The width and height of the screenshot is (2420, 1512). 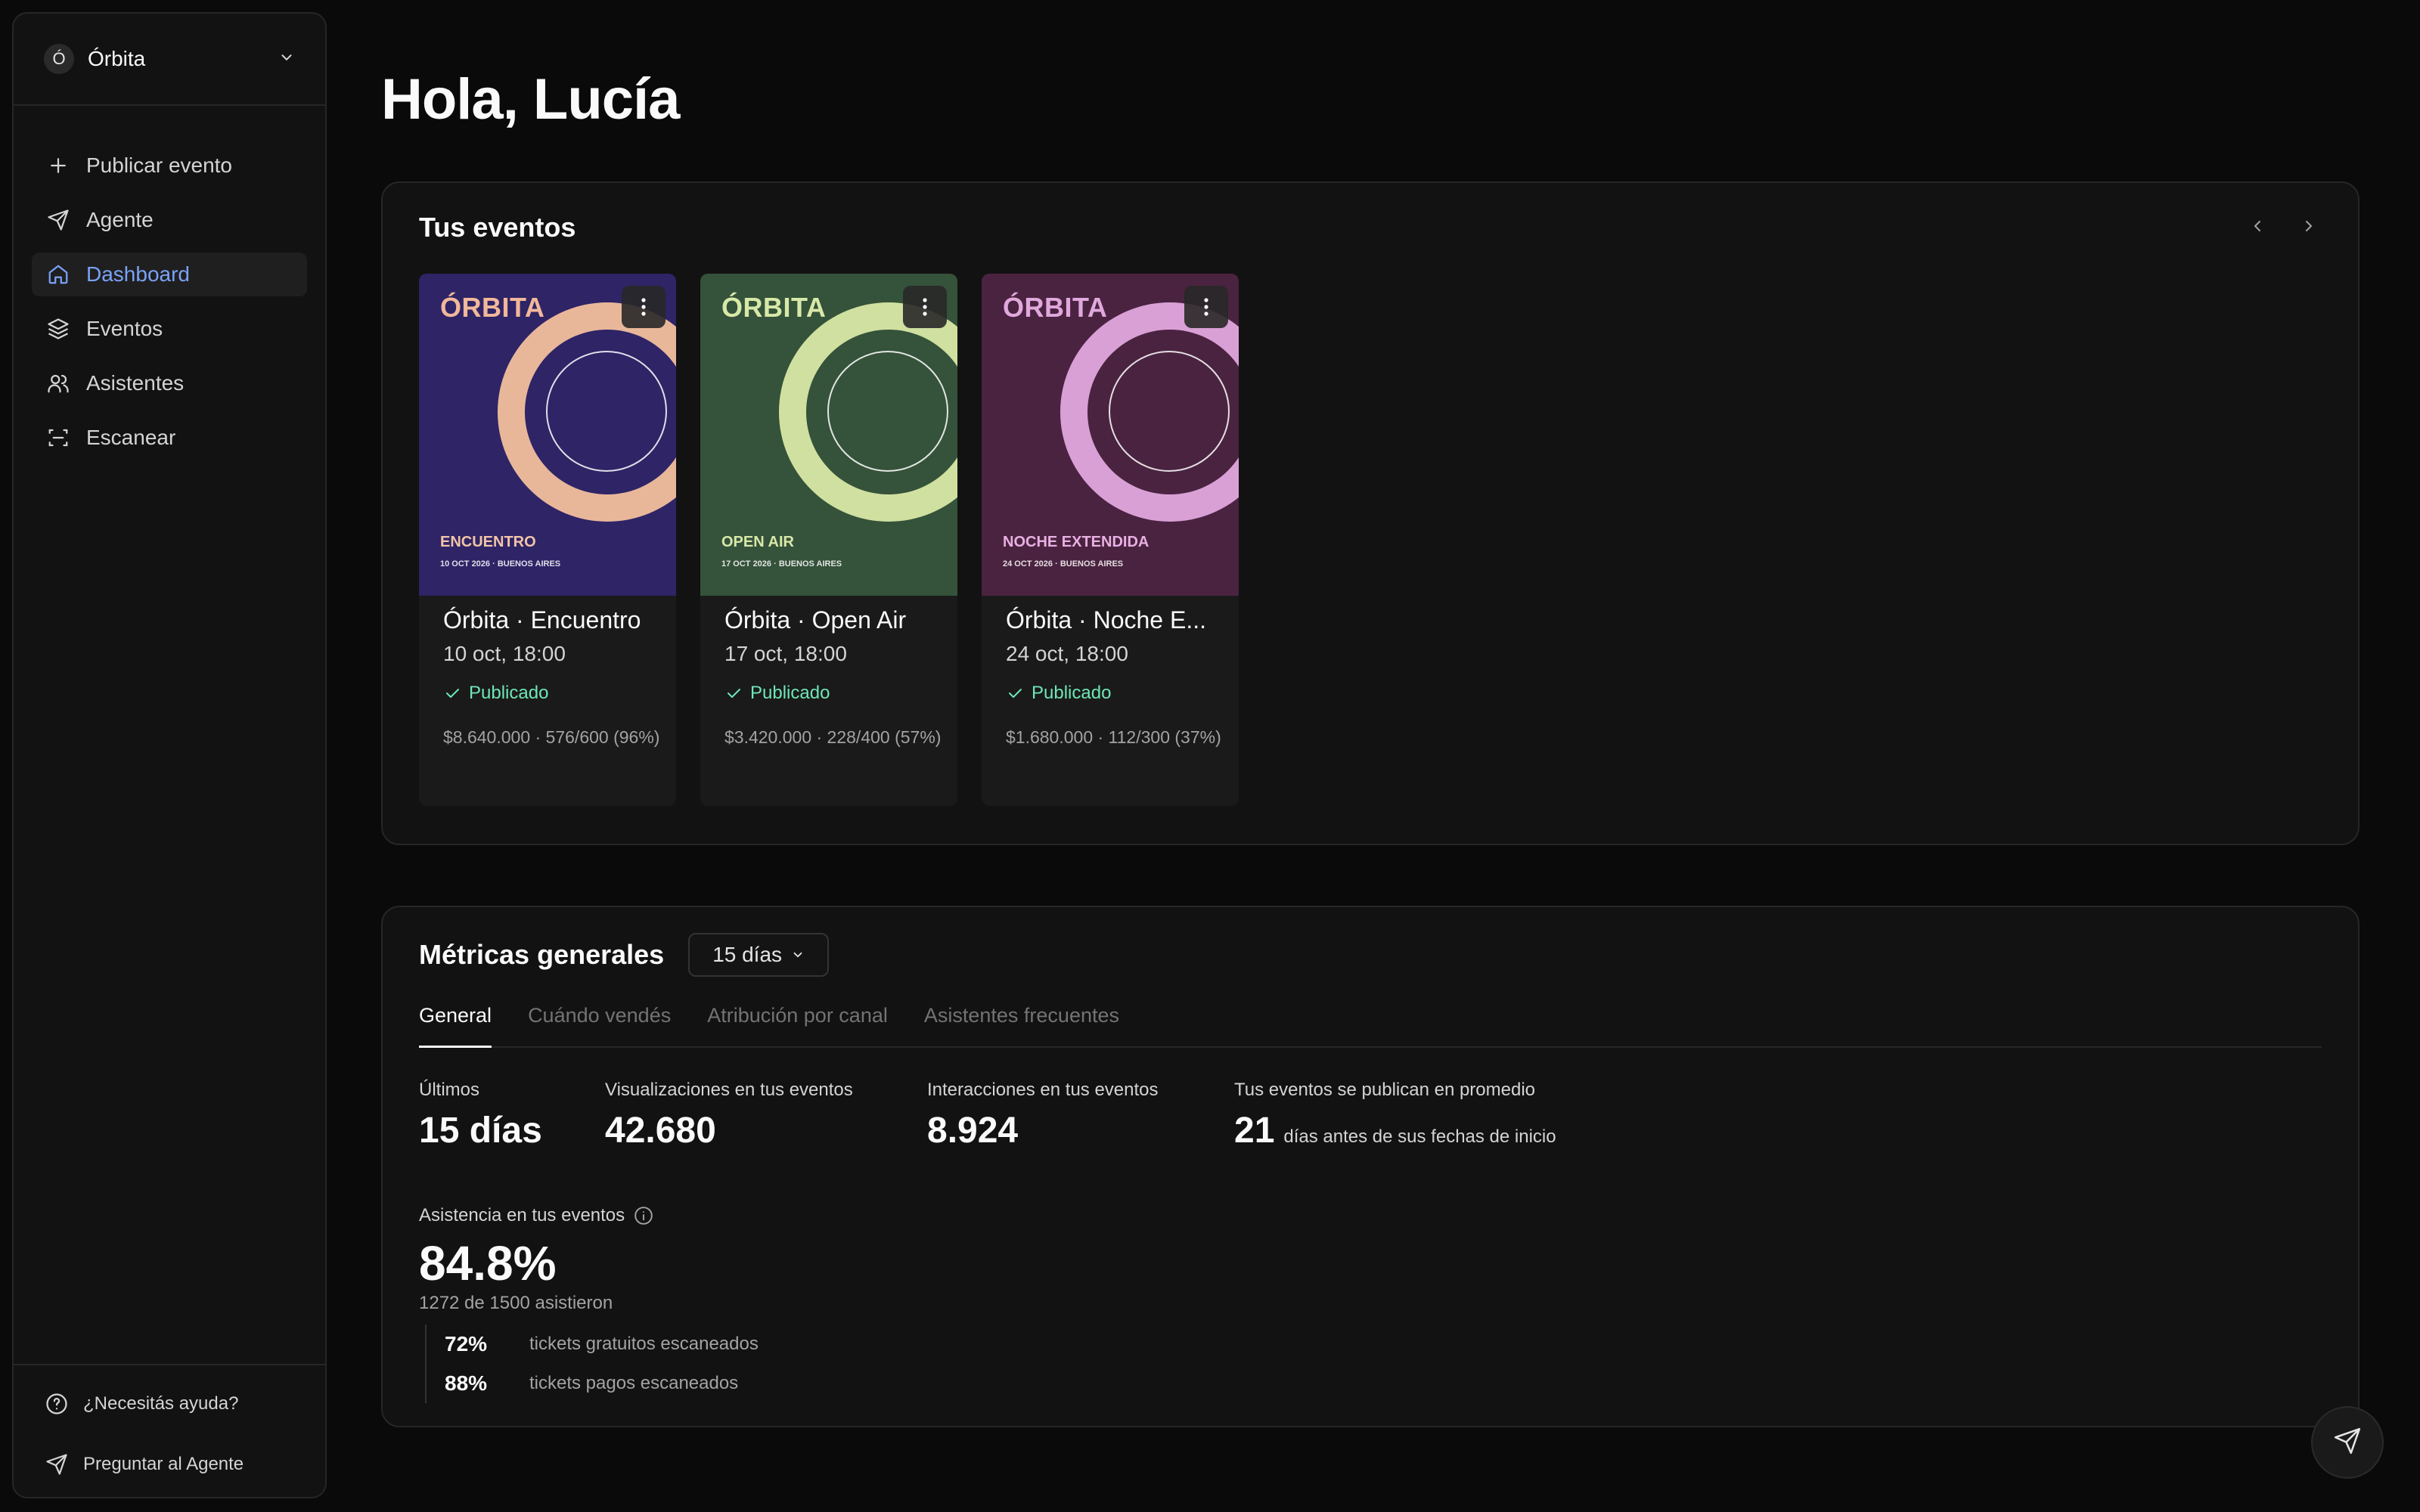 What do you see at coordinates (159, 165) in the screenshot?
I see `nav-label: Publicar evento` at bounding box center [159, 165].